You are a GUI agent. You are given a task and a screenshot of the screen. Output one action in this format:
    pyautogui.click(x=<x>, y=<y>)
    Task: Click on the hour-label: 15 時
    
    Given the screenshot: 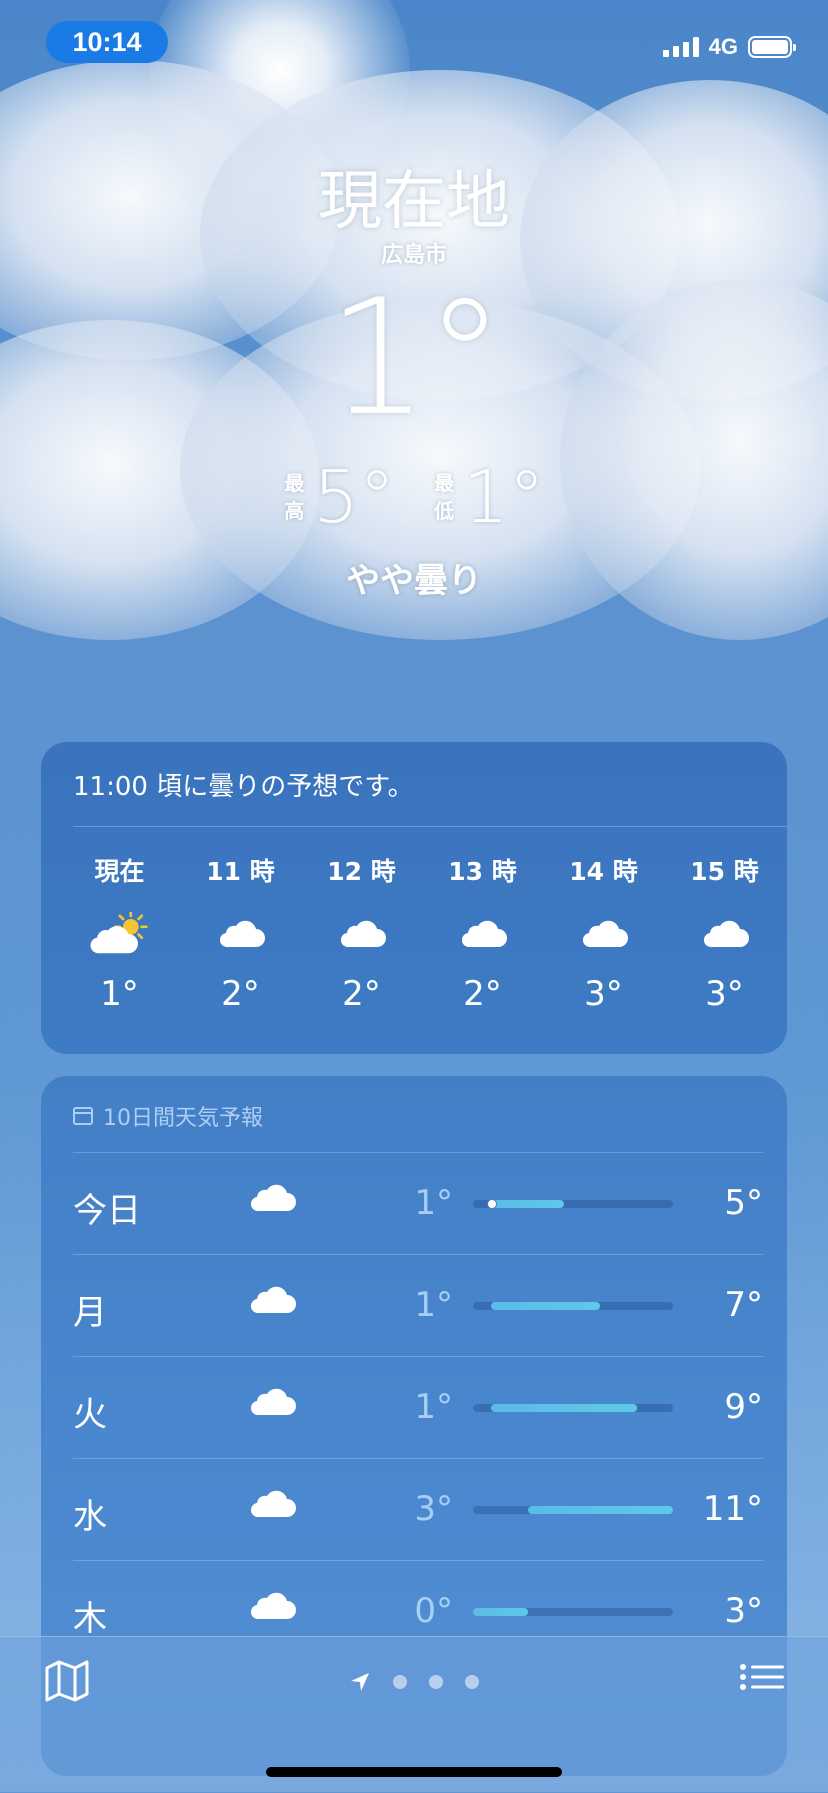 What is the action you would take?
    pyautogui.click(x=724, y=871)
    